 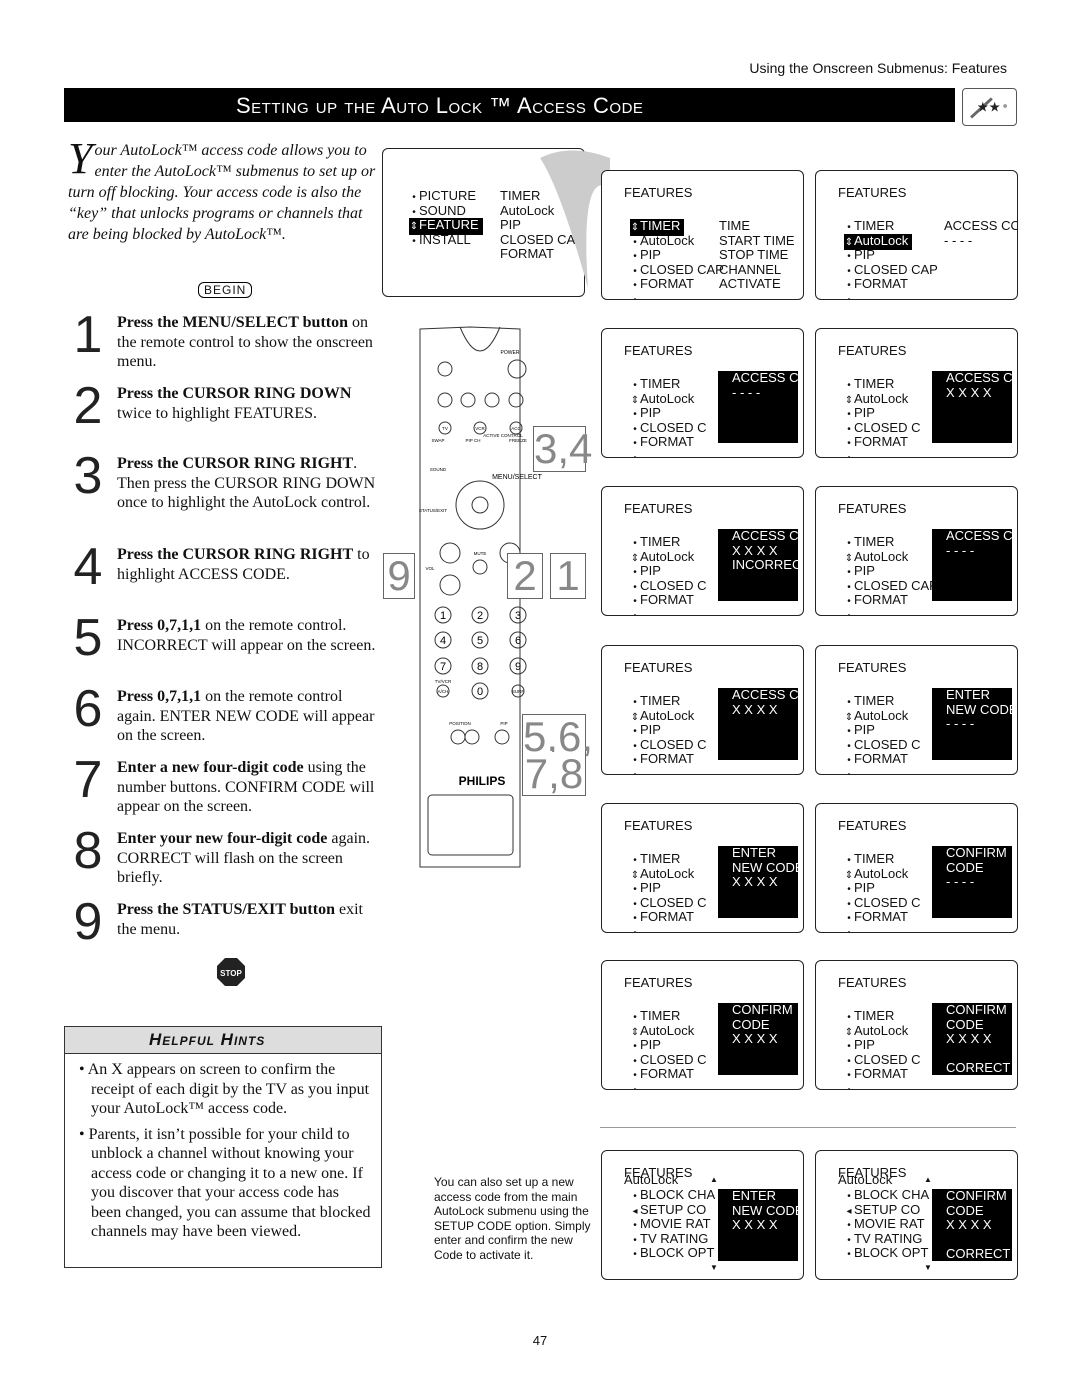 What do you see at coordinates (510, 353) in the screenshot?
I see `svg-text: POWER` at bounding box center [510, 353].